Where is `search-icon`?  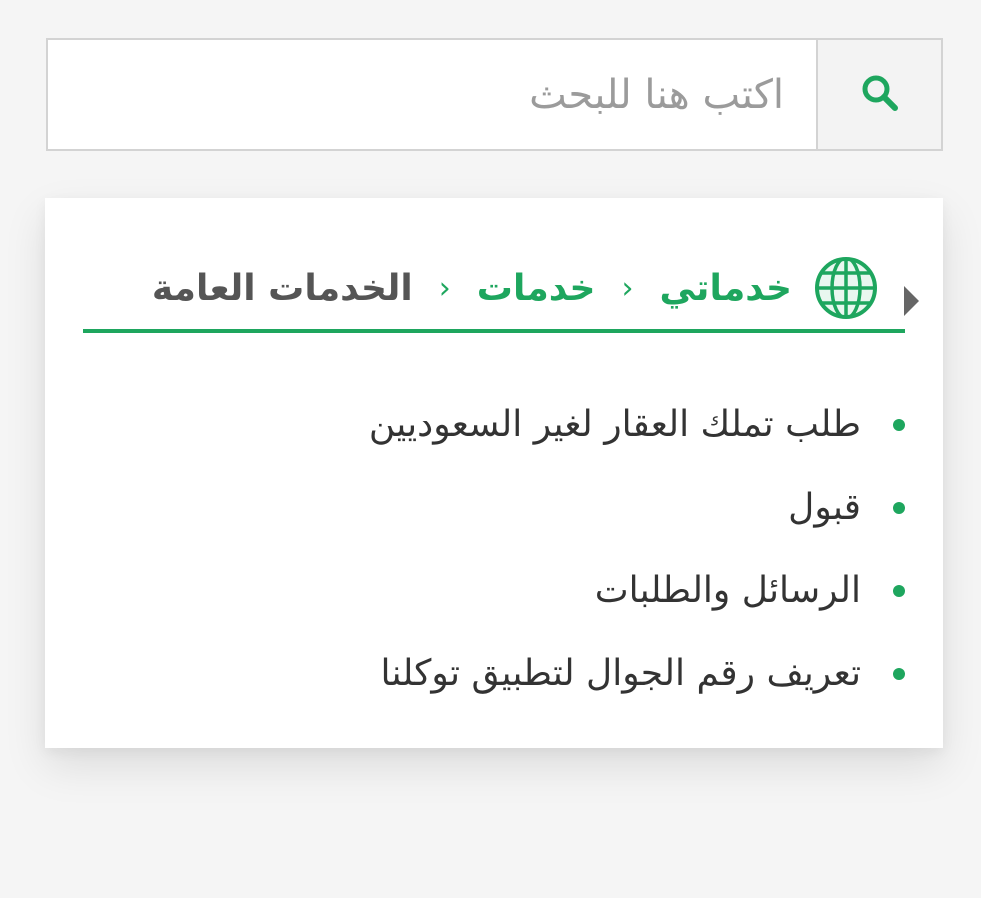 search-icon is located at coordinates (880, 95).